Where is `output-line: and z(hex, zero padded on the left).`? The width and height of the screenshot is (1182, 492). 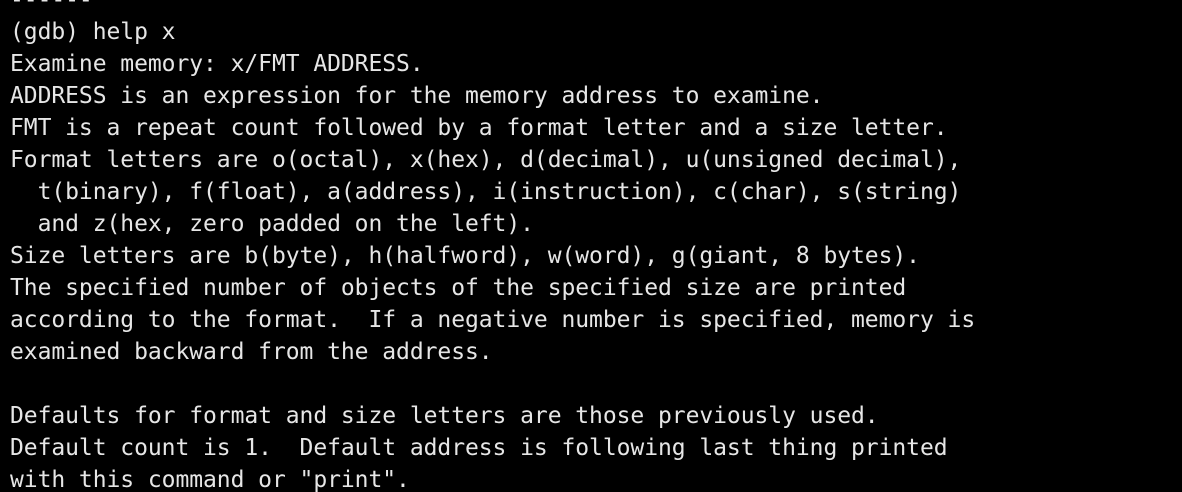 output-line: and z(hex, zero padded on the left). is located at coordinates (272, 224).